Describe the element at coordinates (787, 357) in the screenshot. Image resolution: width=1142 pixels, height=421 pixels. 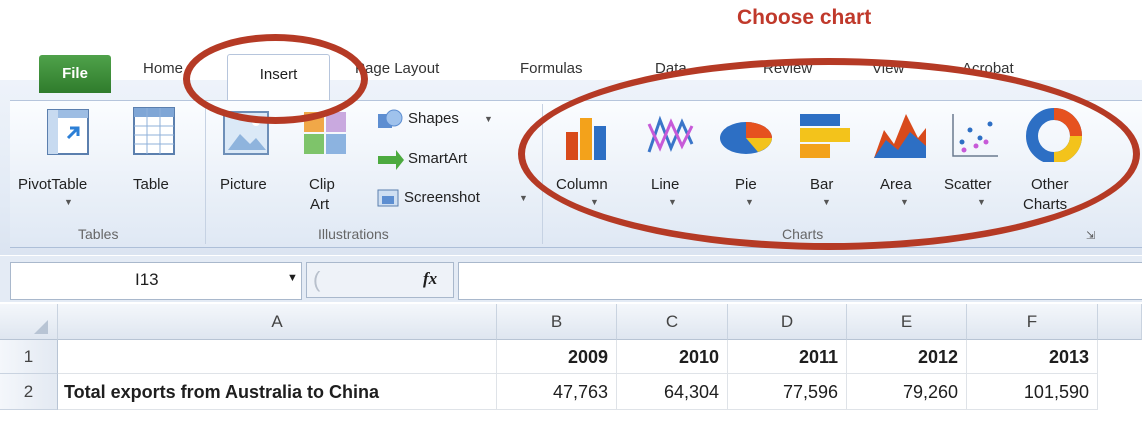
I see `cell-d1: 2011` at that location.